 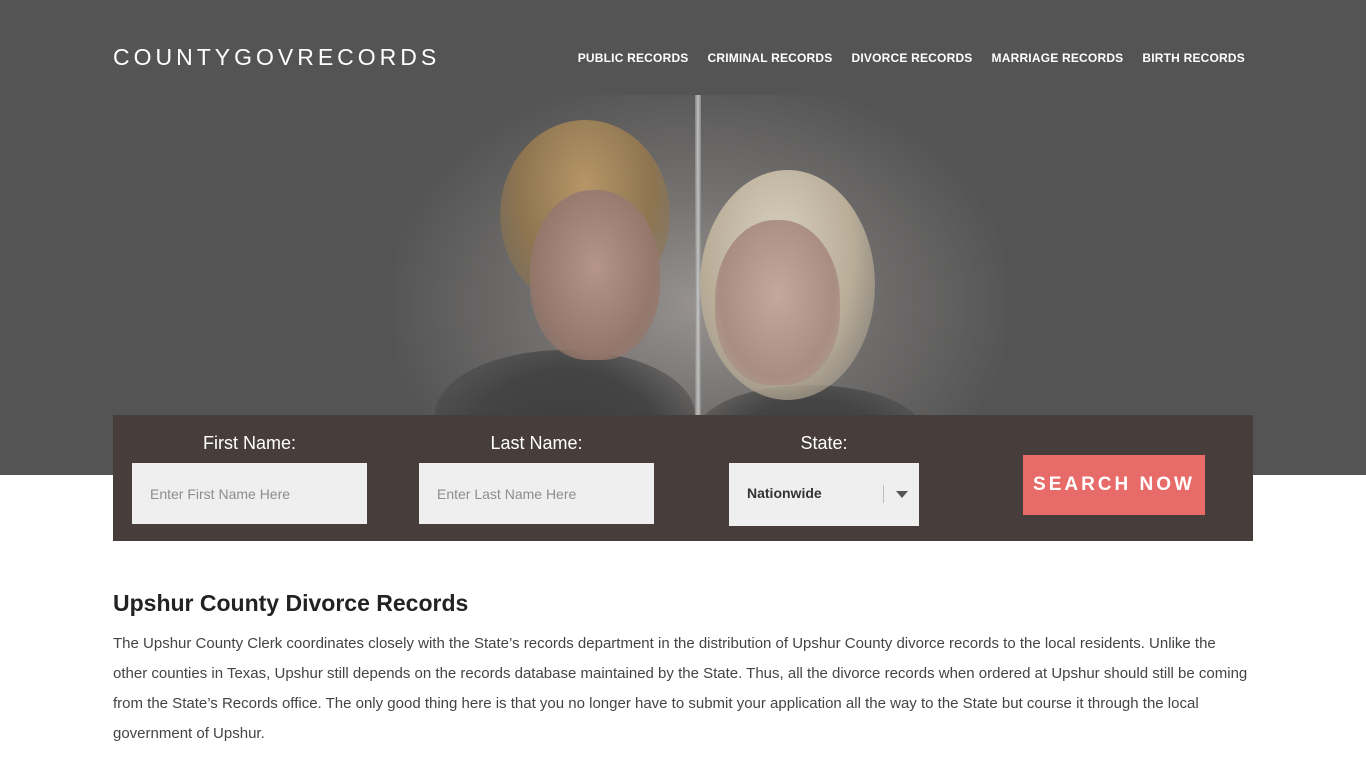 I want to click on nav-divorce-records: DIVORCE RECORDS, so click(x=912, y=58).